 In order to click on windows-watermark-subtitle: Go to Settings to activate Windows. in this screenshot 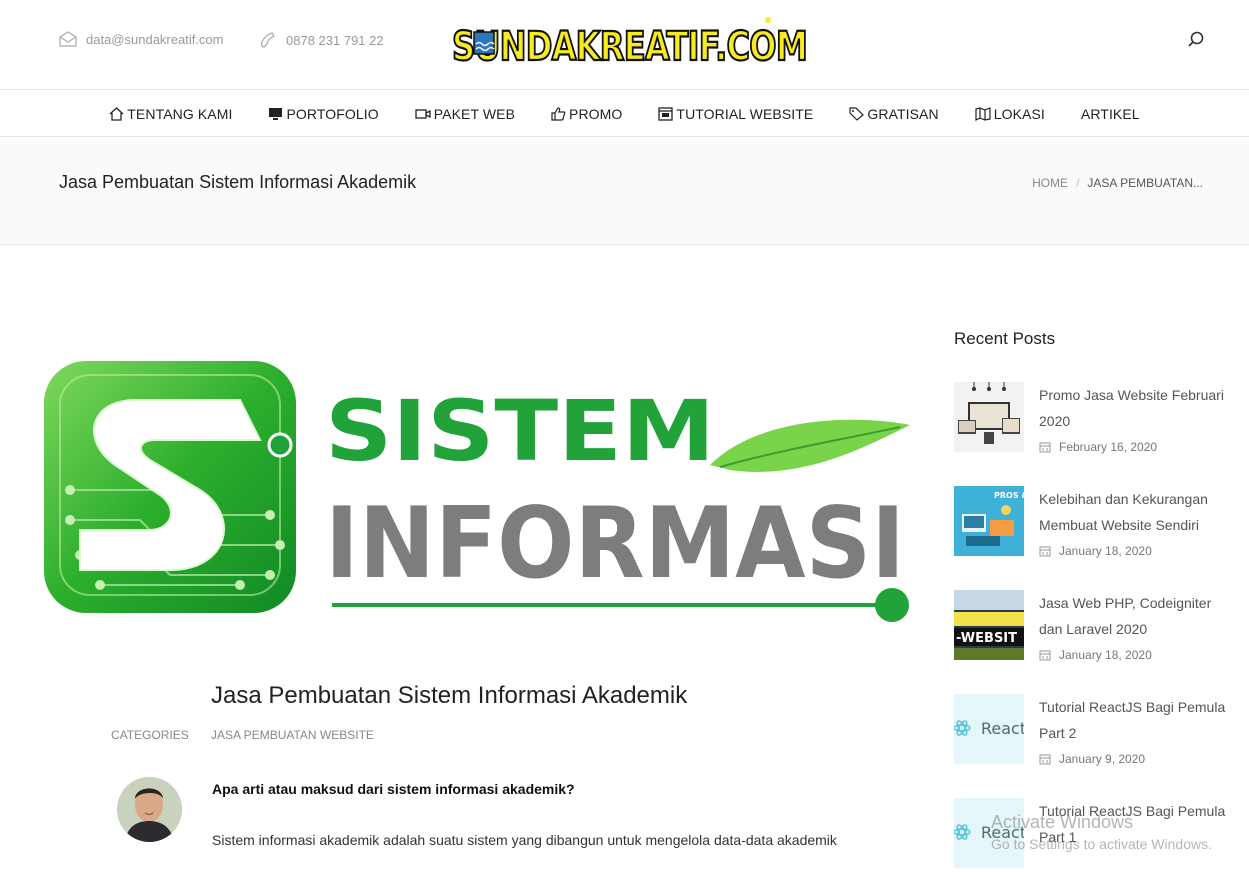, I will do `click(1101, 844)`.